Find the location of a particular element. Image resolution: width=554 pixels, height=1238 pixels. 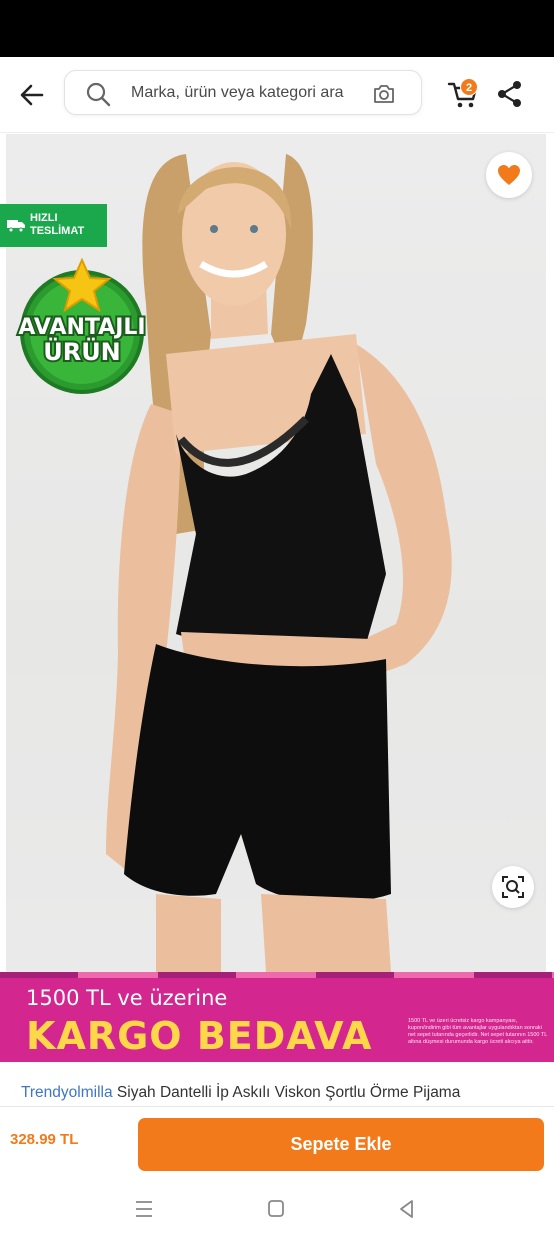

share-icon is located at coordinates (510, 94).